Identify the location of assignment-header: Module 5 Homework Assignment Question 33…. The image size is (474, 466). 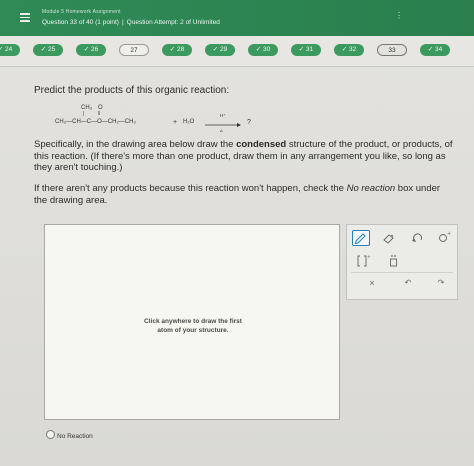
(237, 18).